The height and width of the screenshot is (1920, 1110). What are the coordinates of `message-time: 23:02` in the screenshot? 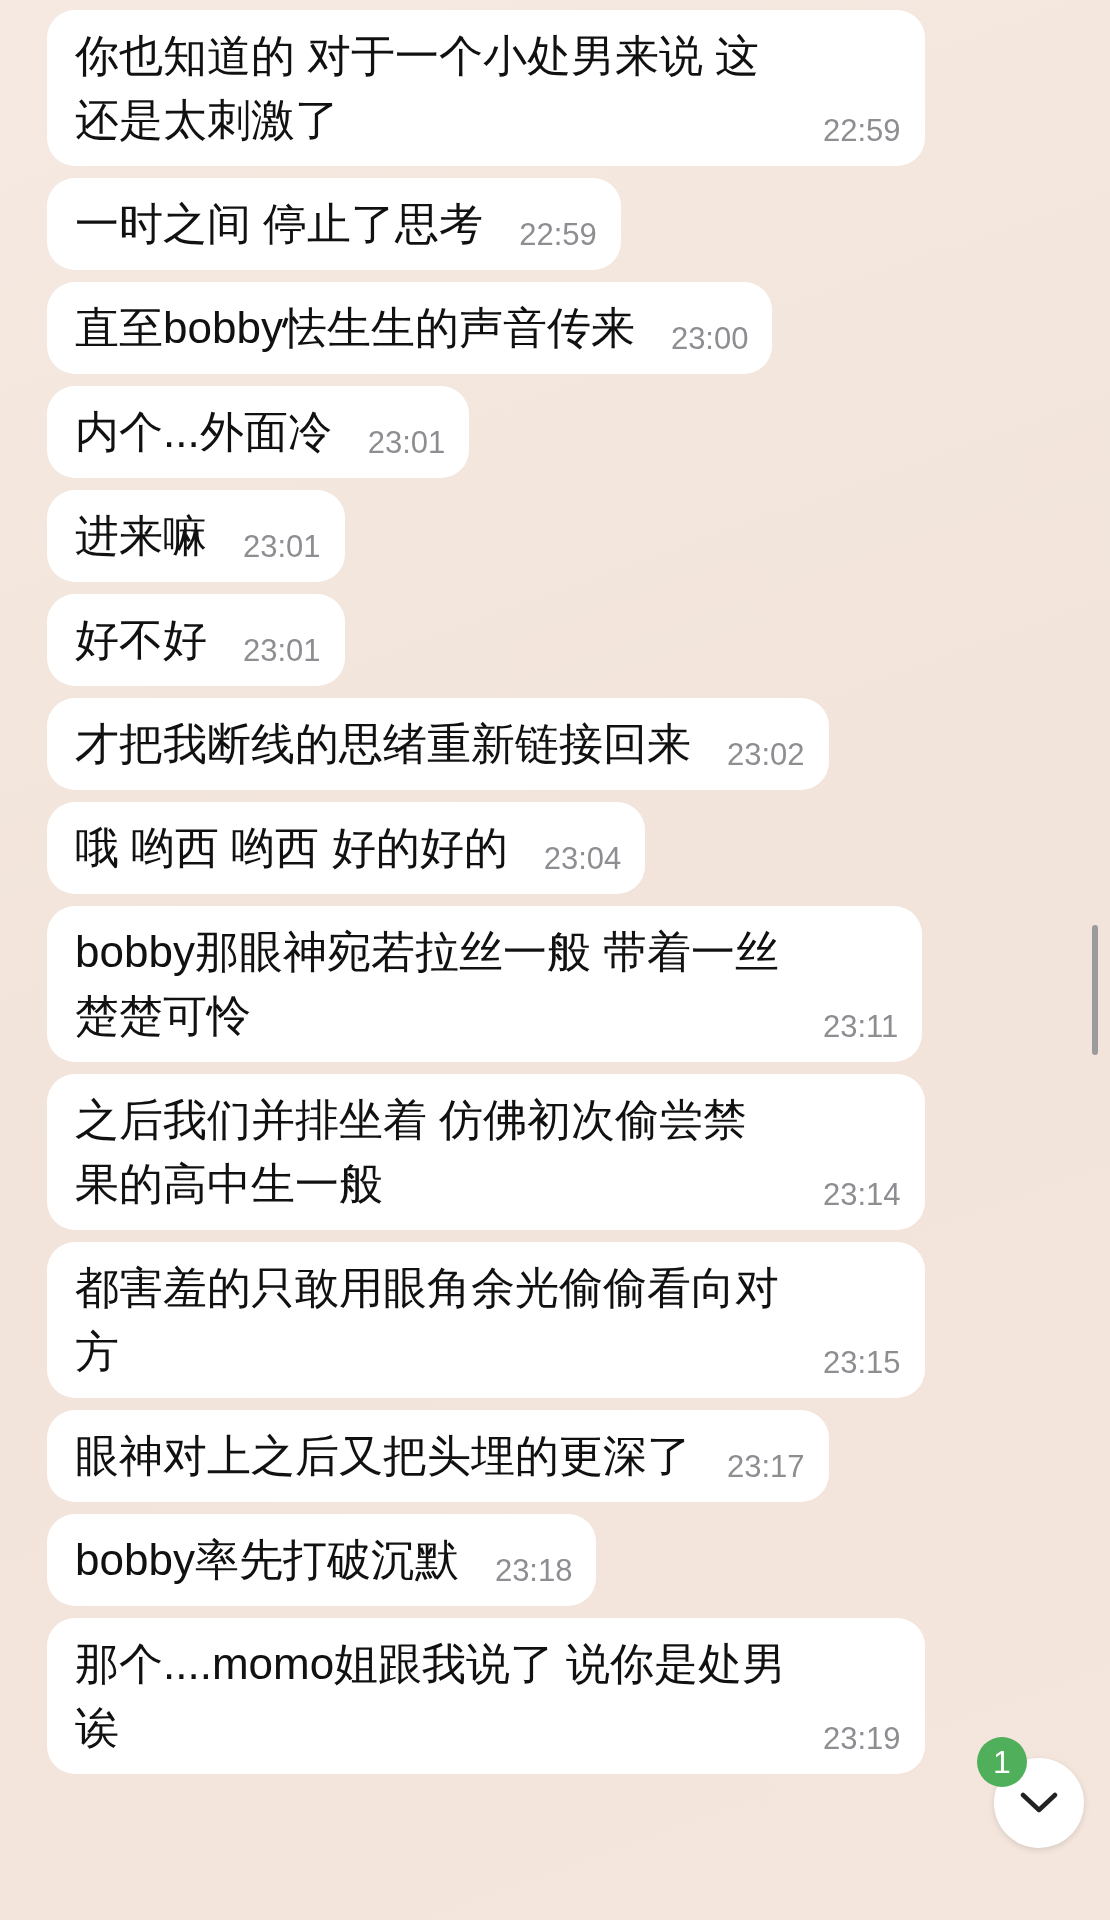 It's located at (766, 755).